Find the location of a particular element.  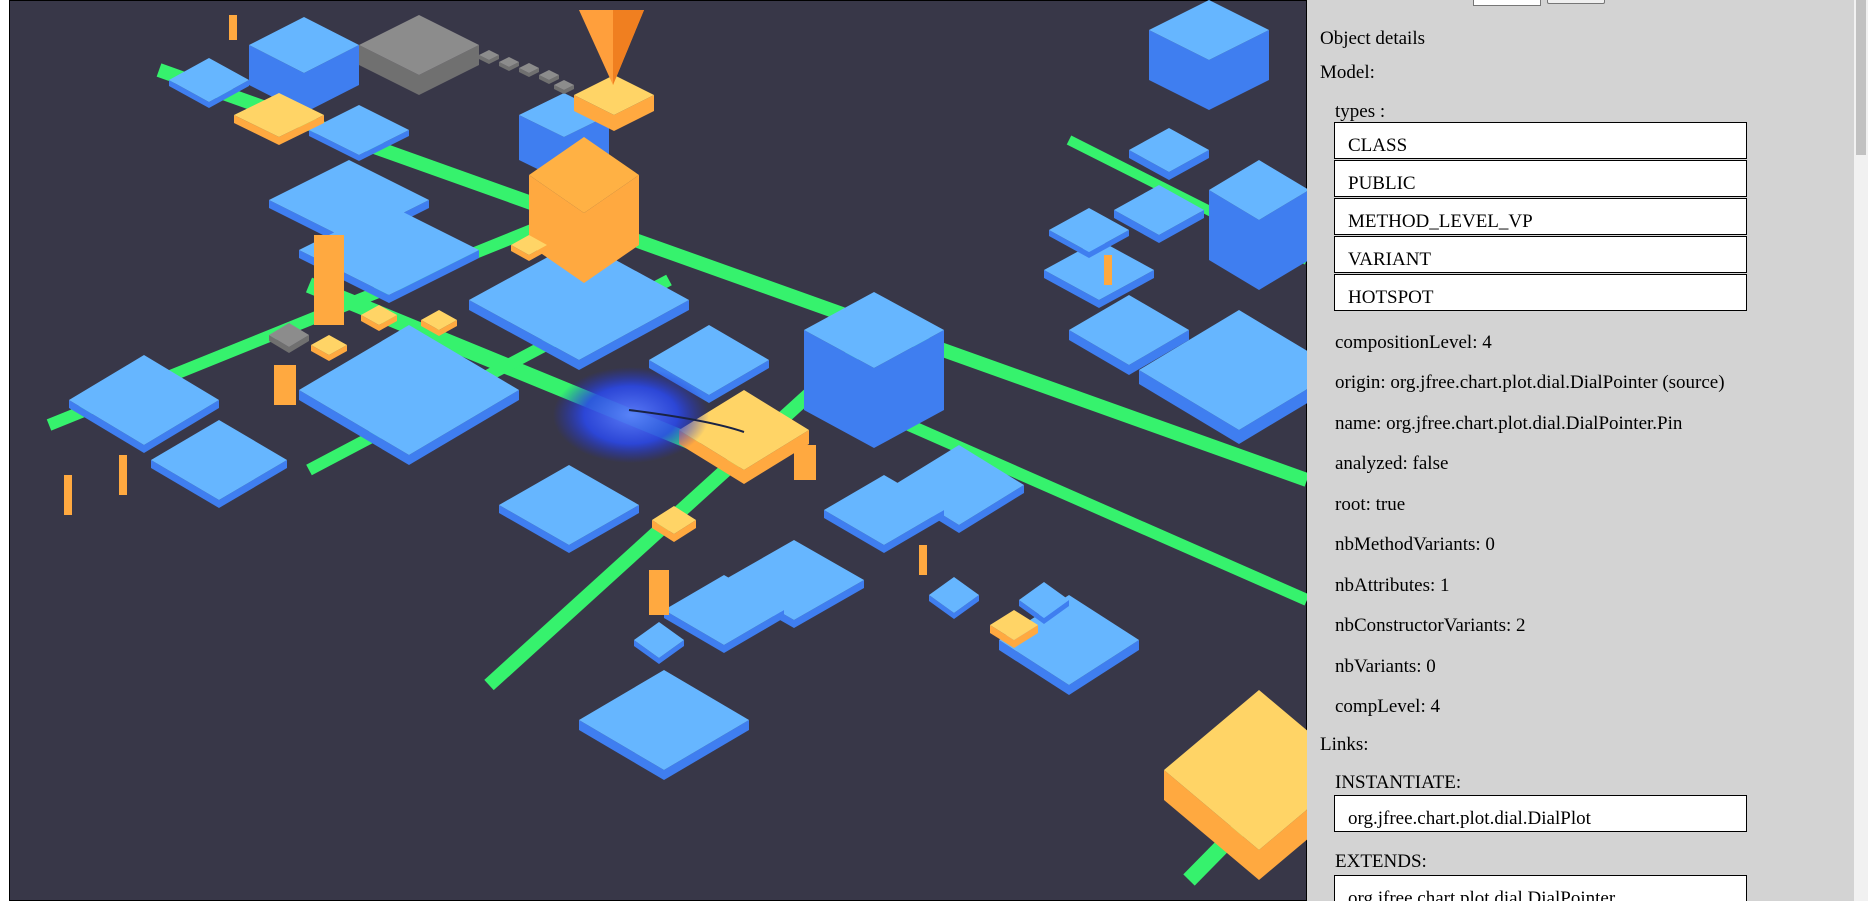

type-item: VARIANT is located at coordinates (1540, 254).